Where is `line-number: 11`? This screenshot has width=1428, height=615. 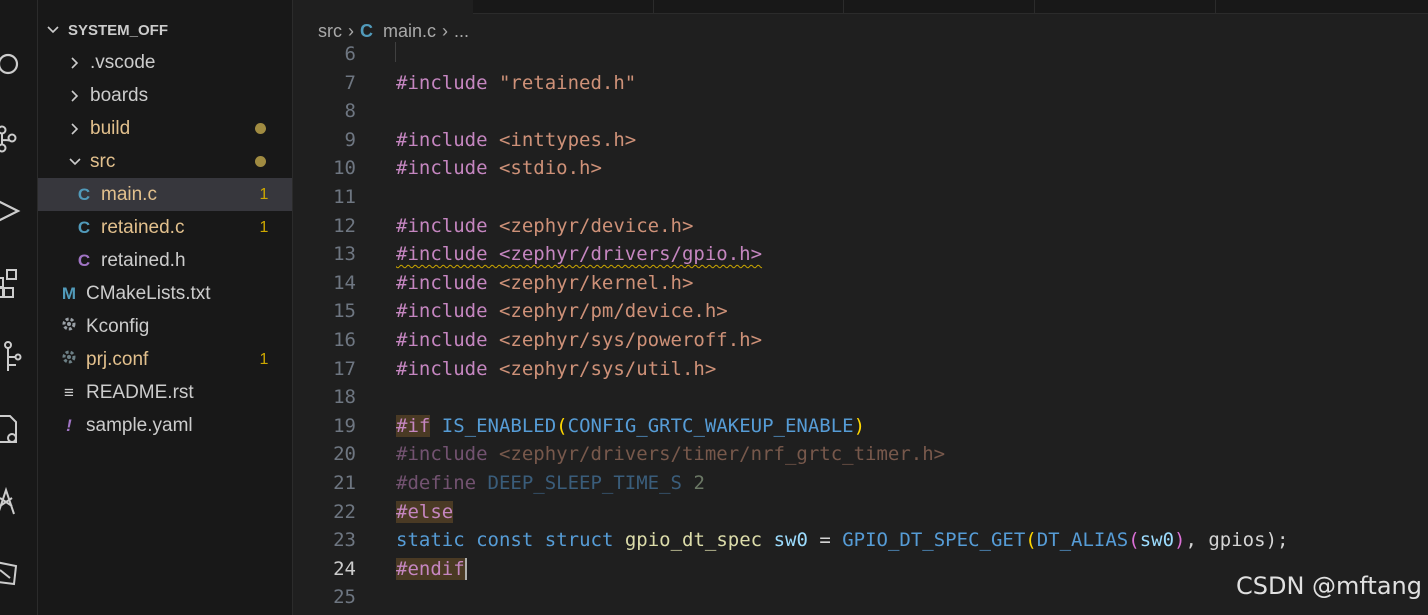 line-number: 11 is located at coordinates (344, 197).